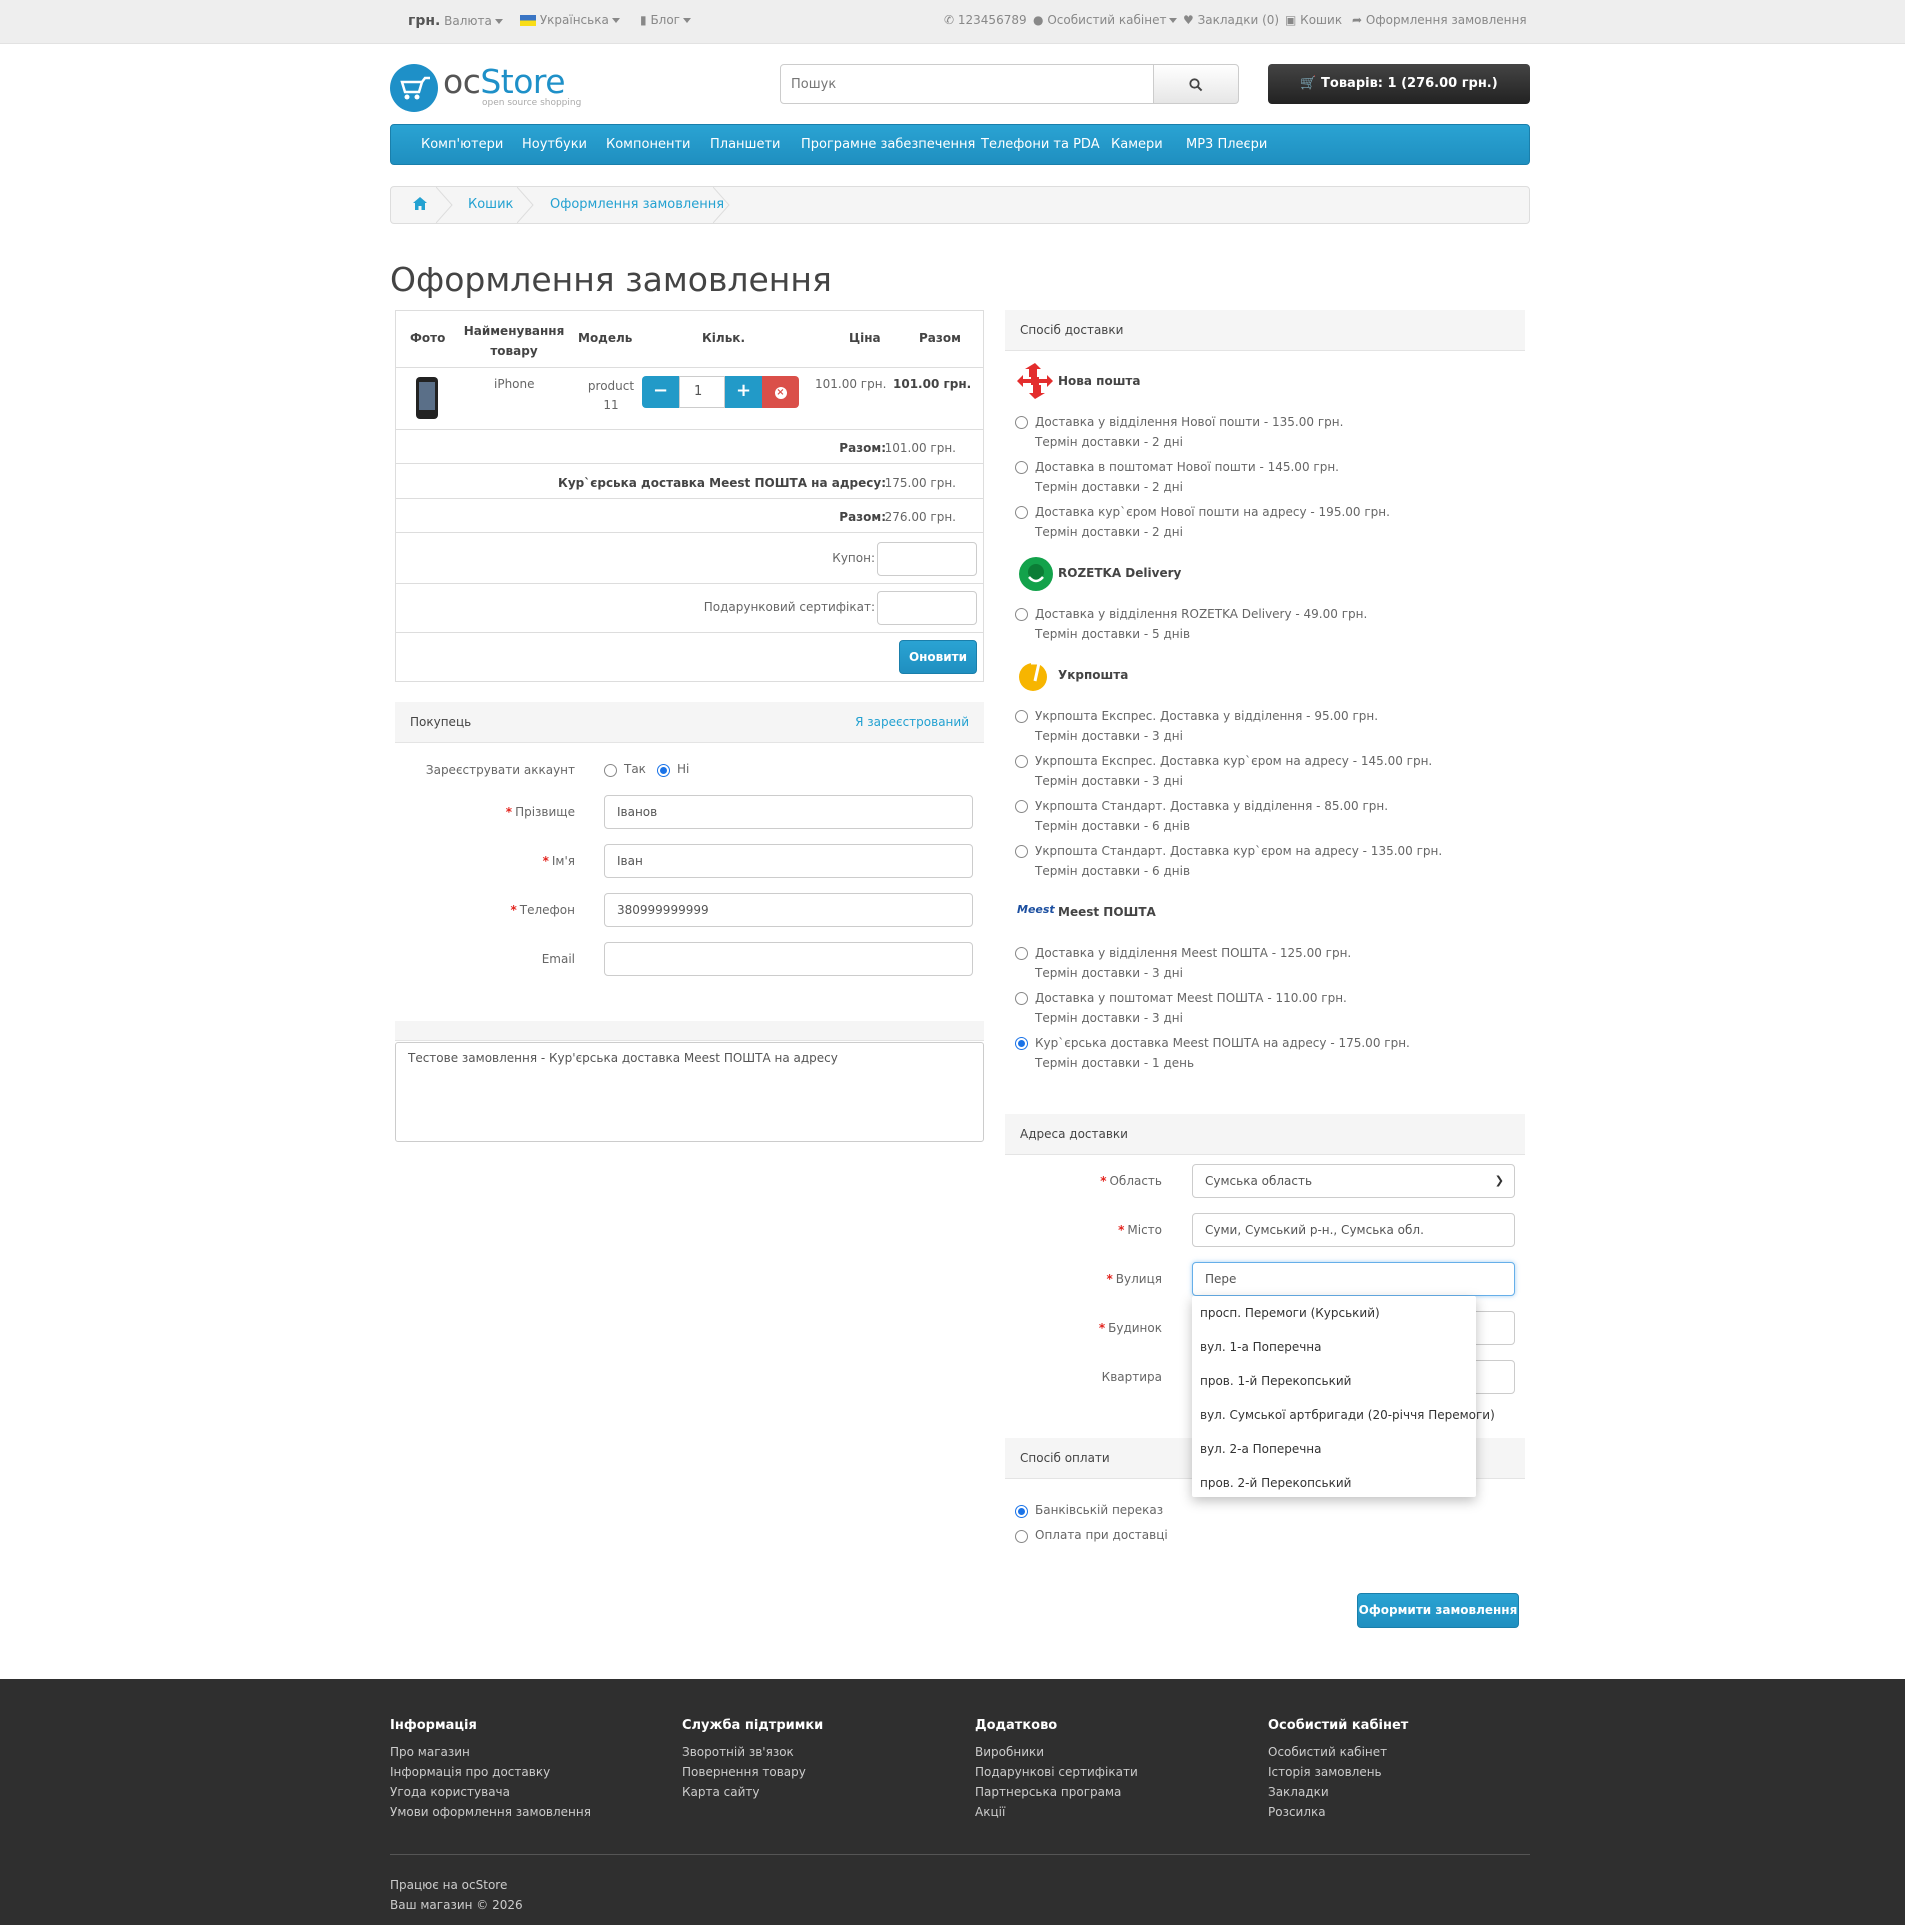 This screenshot has width=1905, height=1925. What do you see at coordinates (1261, 1347) in the screenshot?
I see `suggestion-item: вул. 1-а Поперечна` at bounding box center [1261, 1347].